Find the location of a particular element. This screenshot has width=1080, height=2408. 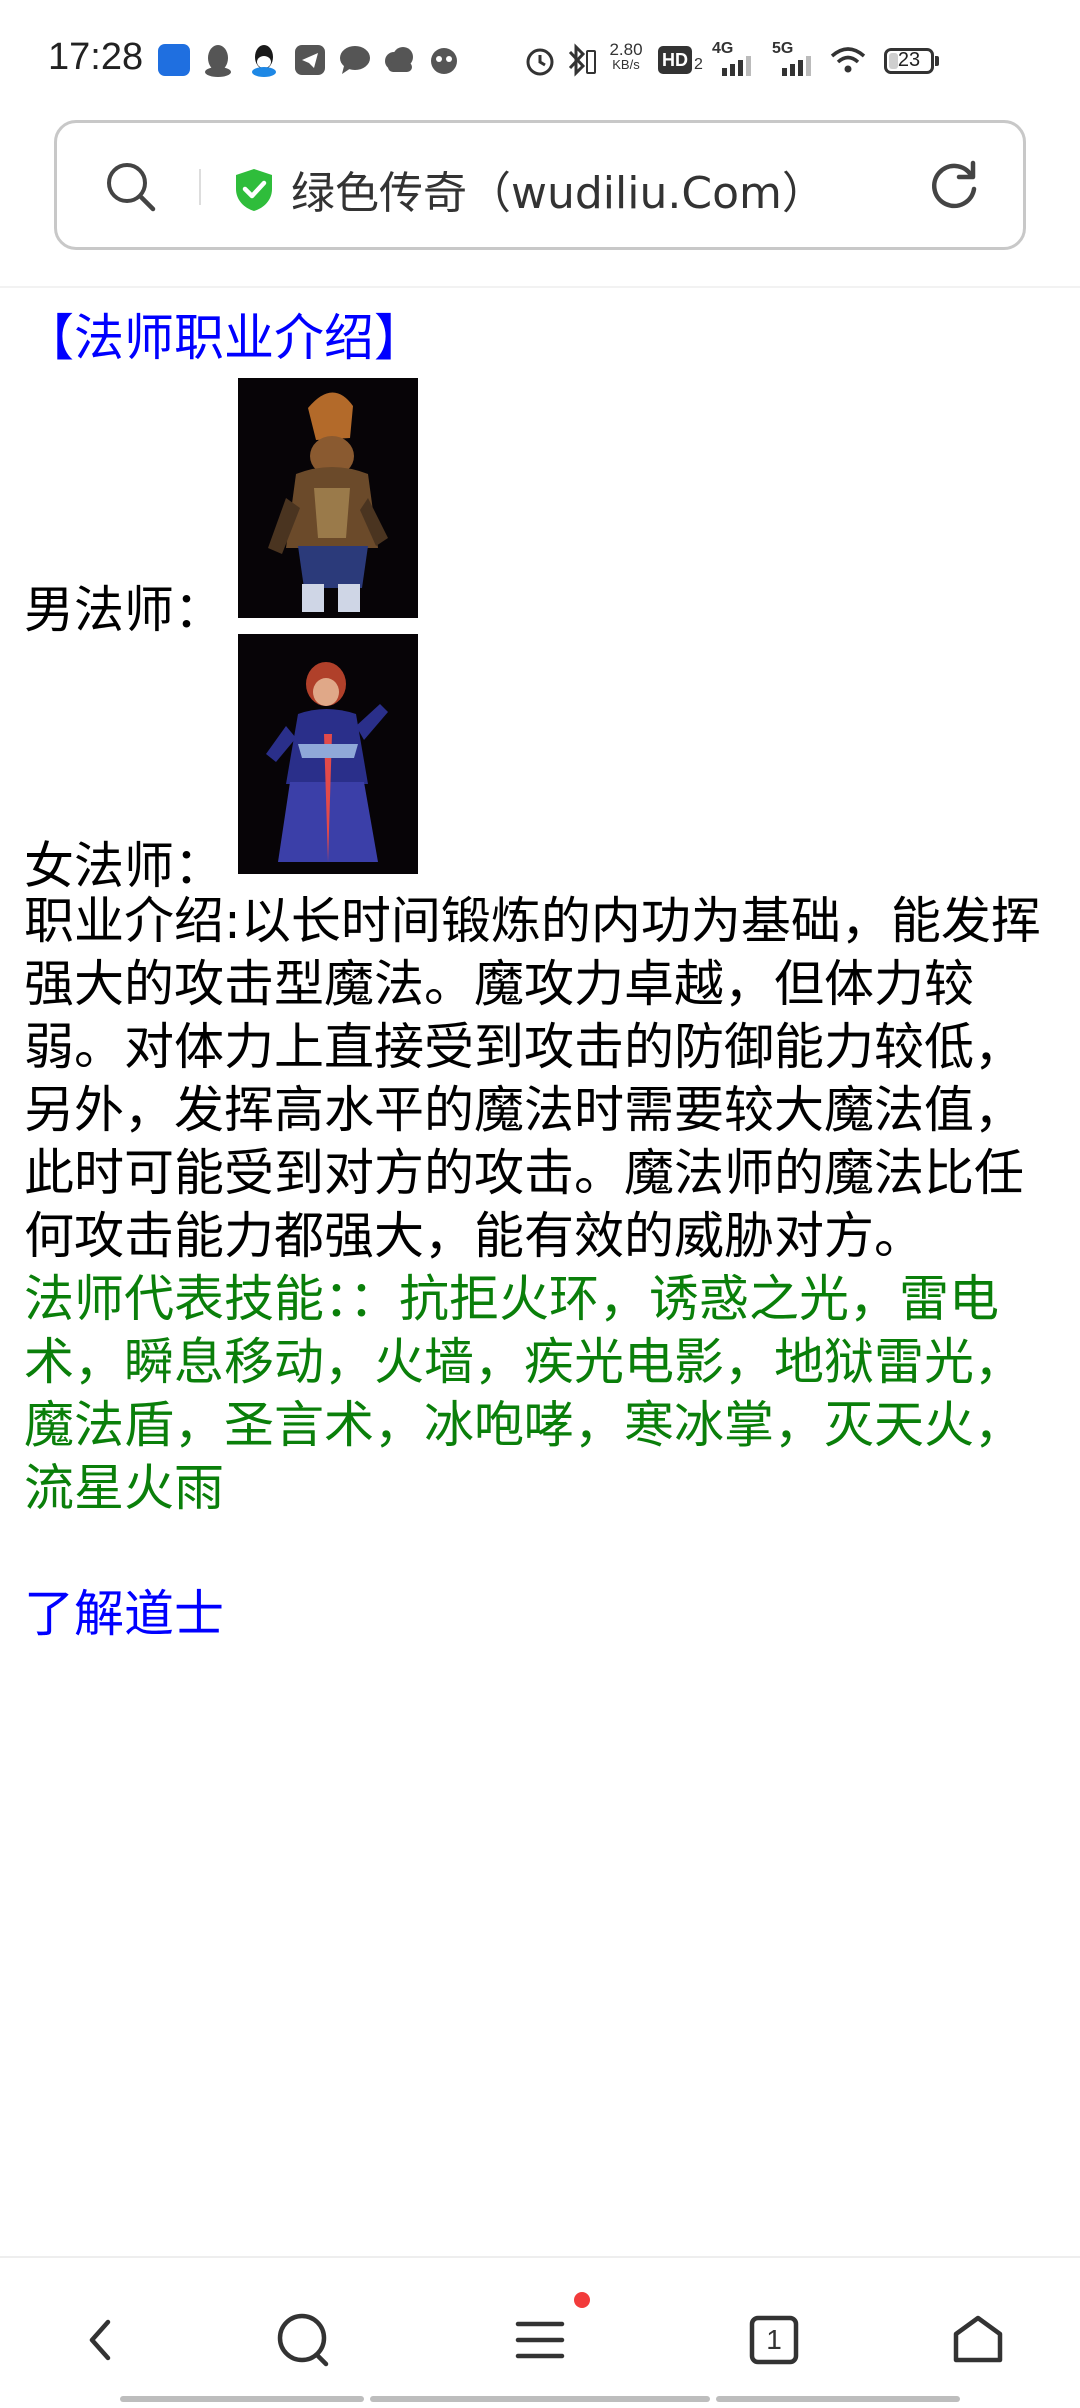

back-button is located at coordinates (102, 2340).